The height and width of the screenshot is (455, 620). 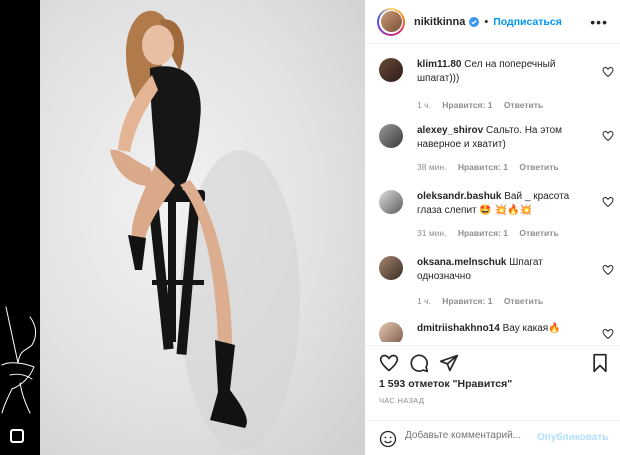 I want to click on share-paper-plane-icon, so click(x=449, y=363).